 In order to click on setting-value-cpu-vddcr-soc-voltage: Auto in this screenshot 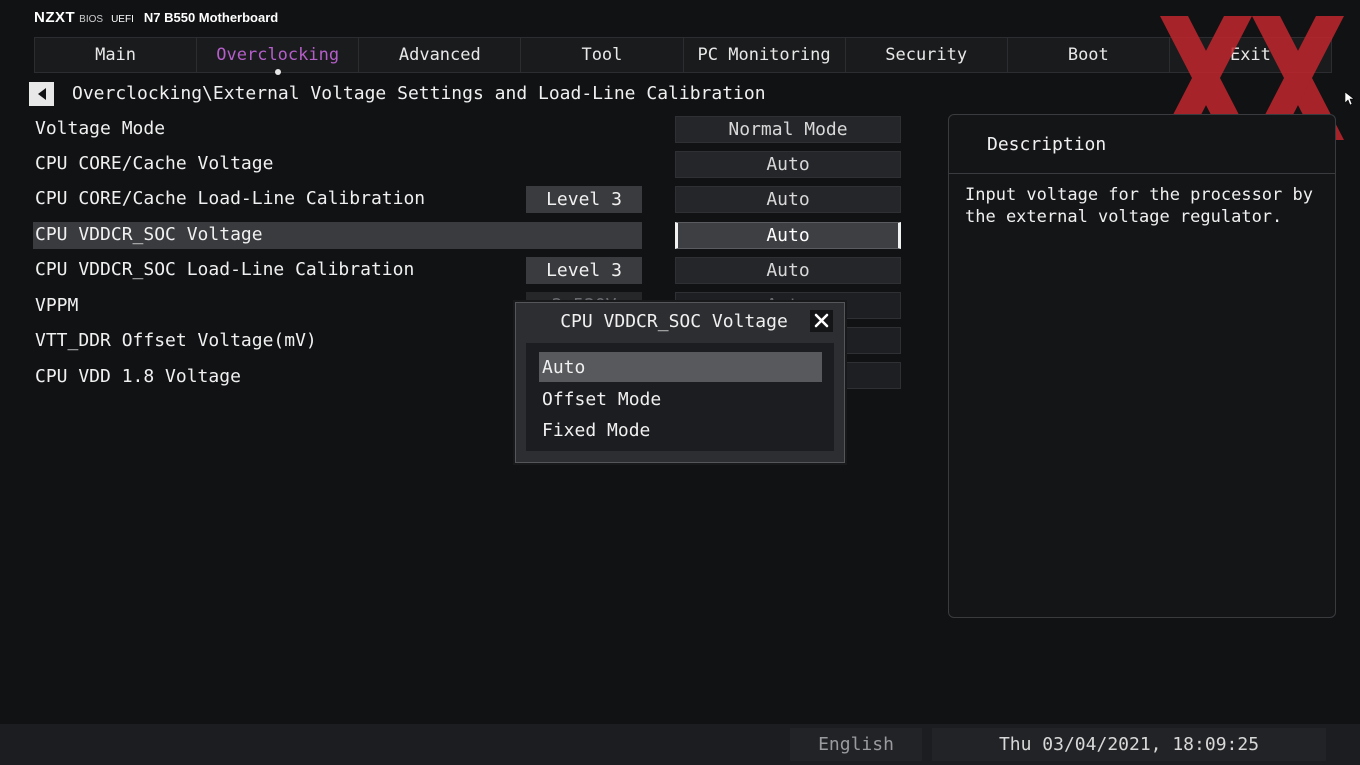, I will do `click(788, 235)`.